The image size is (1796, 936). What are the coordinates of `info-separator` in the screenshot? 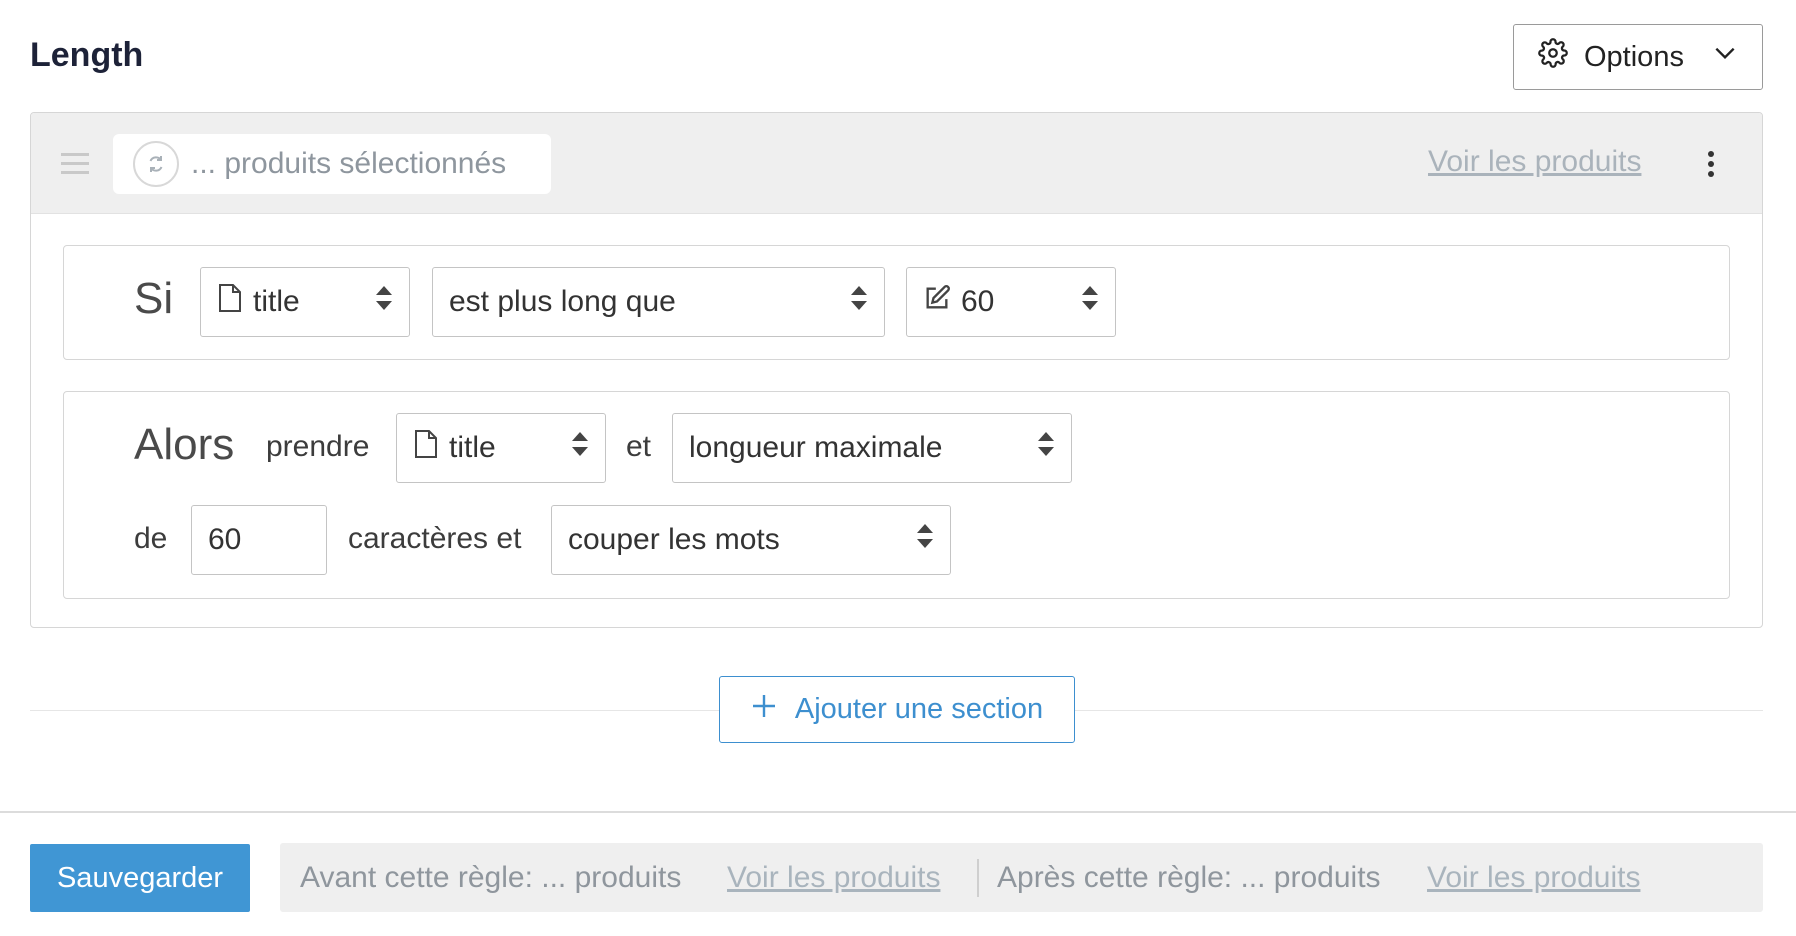 It's located at (978, 878).